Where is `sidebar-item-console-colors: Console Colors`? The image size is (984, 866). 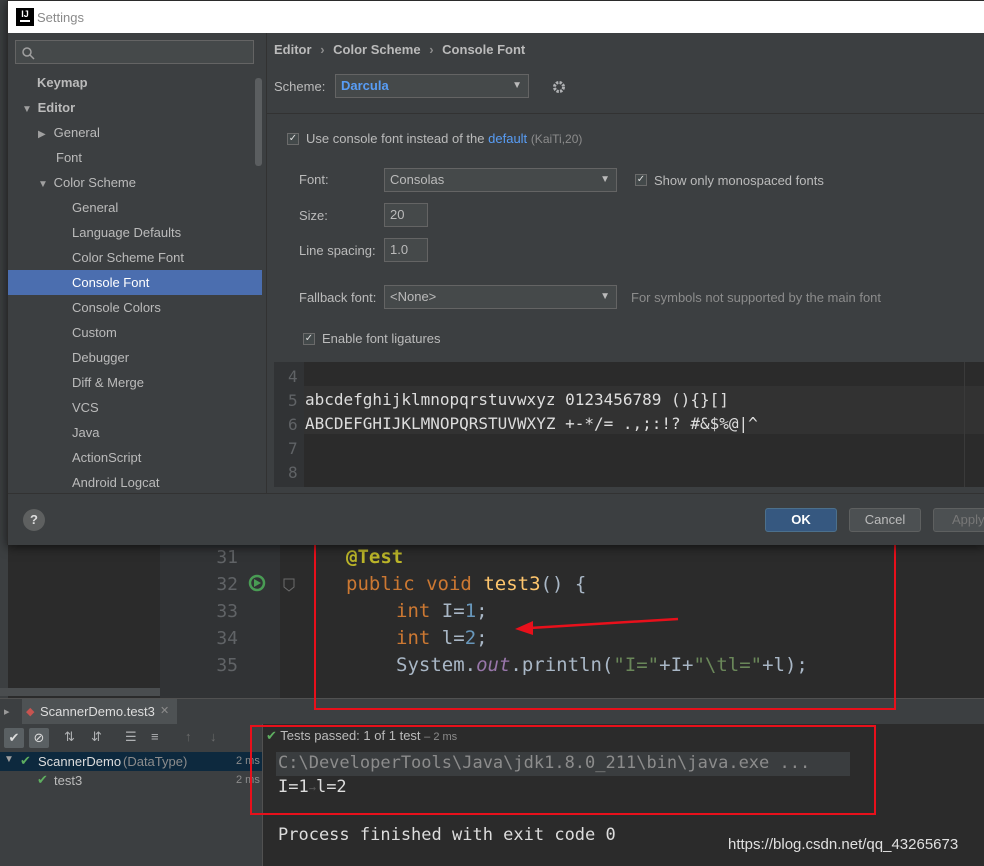 sidebar-item-console-colors: Console Colors is located at coordinates (135, 307).